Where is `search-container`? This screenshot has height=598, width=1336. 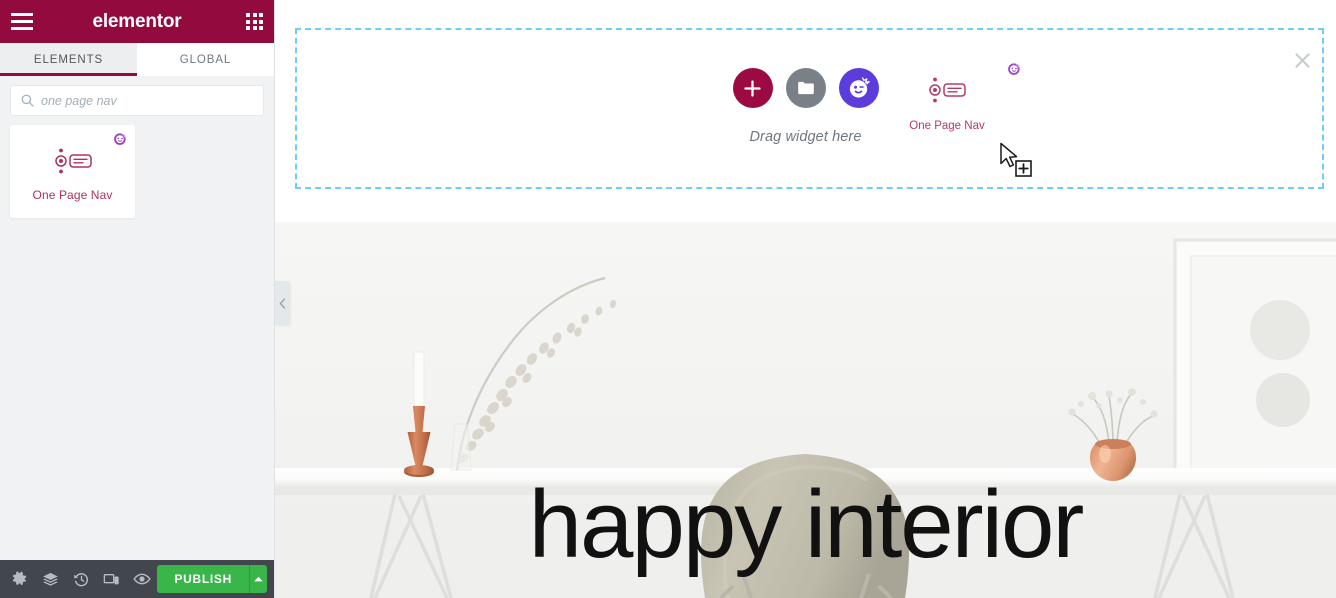
search-container is located at coordinates (137, 96).